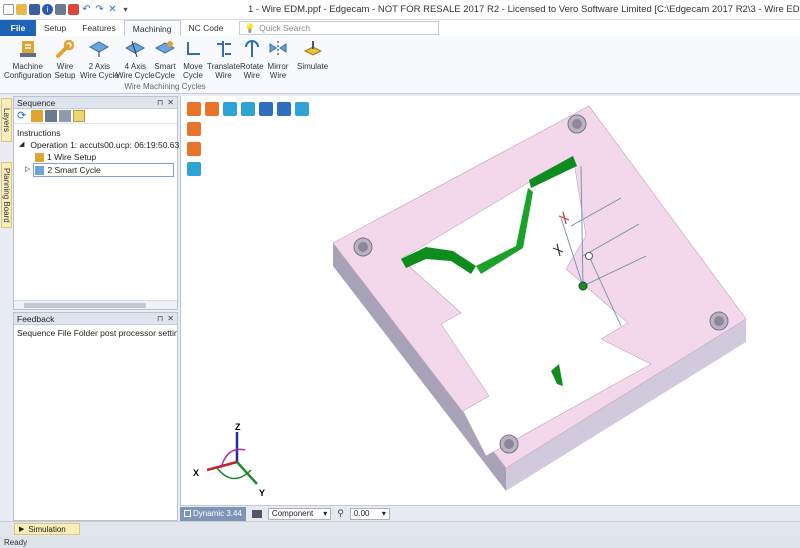 The height and width of the screenshot is (548, 800). What do you see at coordinates (187, 513) in the screenshot?
I see `grid-icon` at bounding box center [187, 513].